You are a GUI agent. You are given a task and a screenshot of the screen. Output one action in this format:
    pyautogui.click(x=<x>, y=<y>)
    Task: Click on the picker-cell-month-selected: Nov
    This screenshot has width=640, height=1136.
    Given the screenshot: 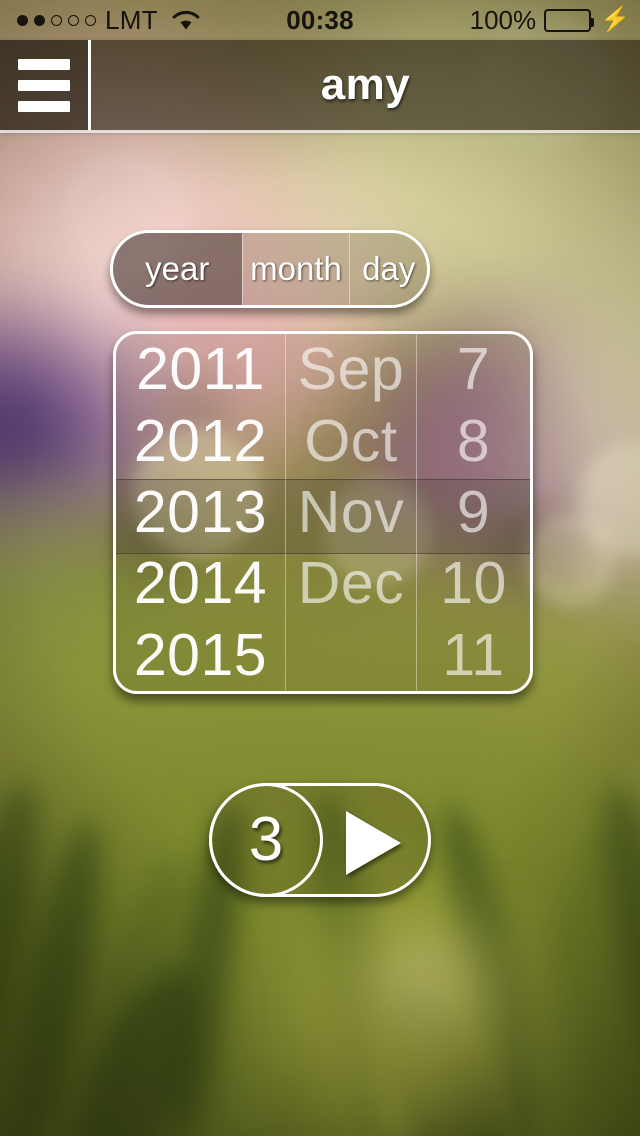 What is the action you would take?
    pyautogui.click(x=351, y=512)
    